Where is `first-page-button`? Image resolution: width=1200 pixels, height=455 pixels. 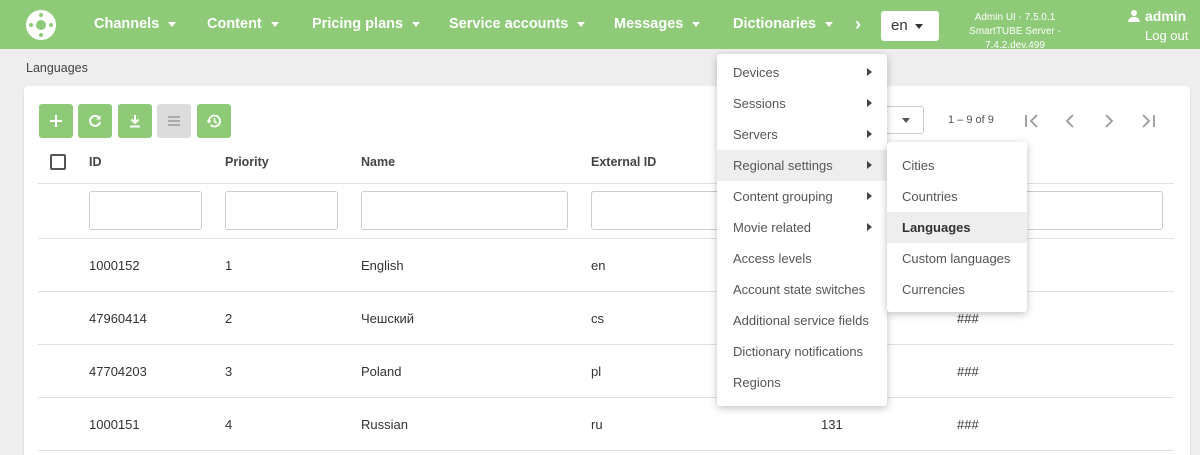
first-page-button is located at coordinates (1032, 121).